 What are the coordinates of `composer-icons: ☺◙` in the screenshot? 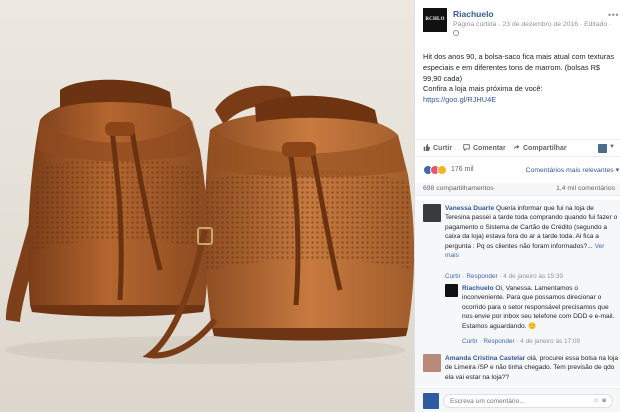 It's located at (601, 401).